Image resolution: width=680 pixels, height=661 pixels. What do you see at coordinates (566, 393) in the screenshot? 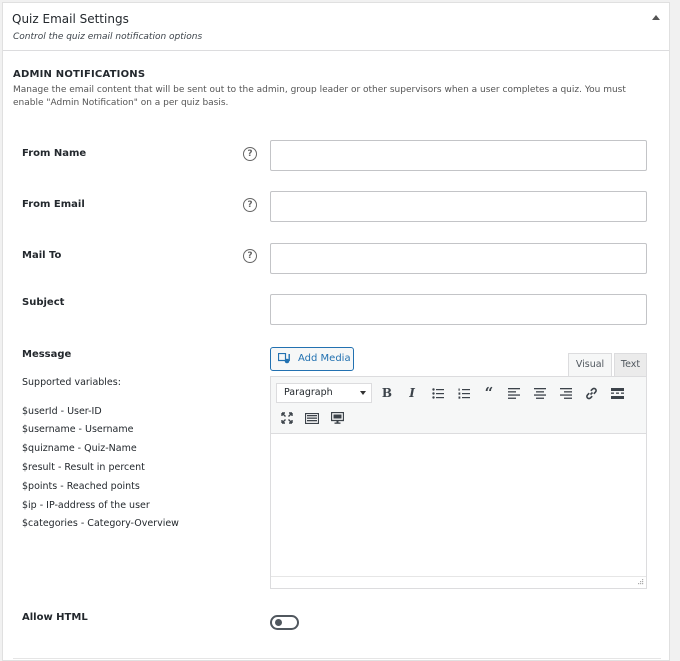
I see `align-right-icon` at bounding box center [566, 393].